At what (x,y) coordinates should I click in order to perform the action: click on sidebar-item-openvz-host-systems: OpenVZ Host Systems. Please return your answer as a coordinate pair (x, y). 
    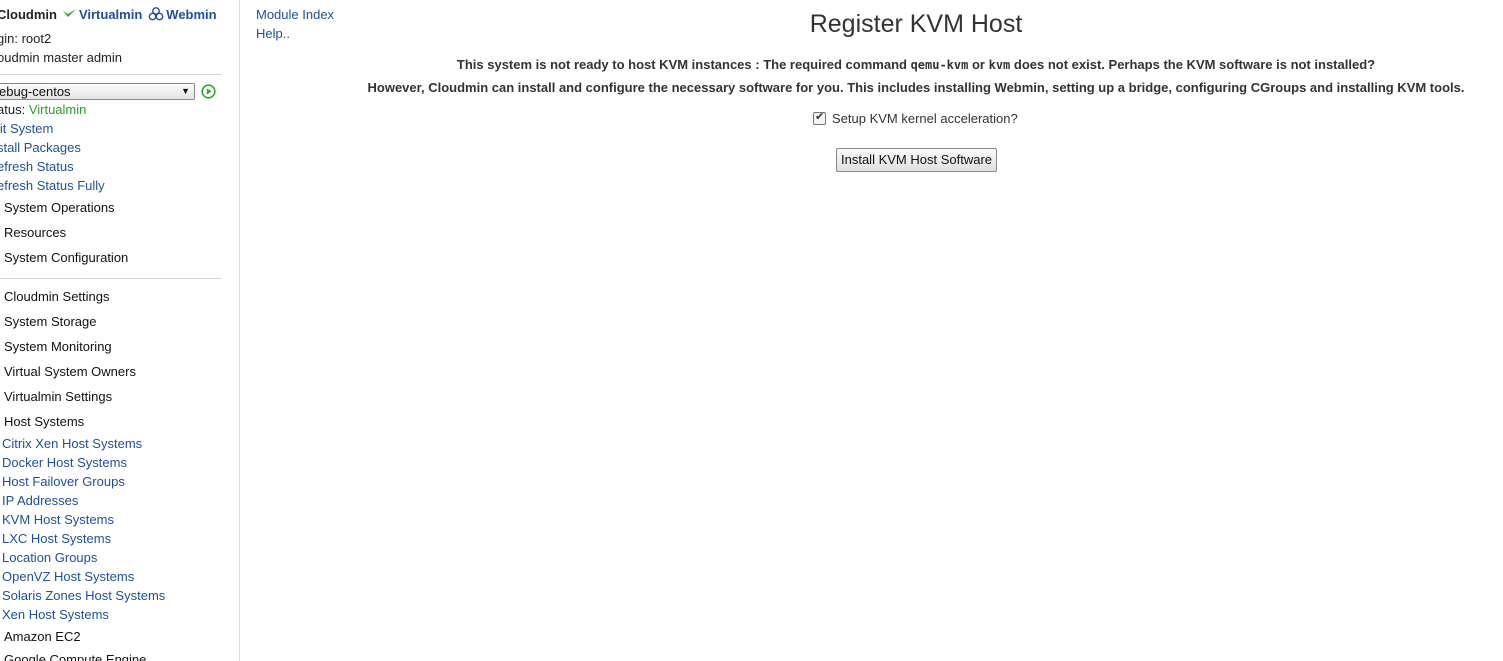
    Looking at the image, I should click on (68, 577).